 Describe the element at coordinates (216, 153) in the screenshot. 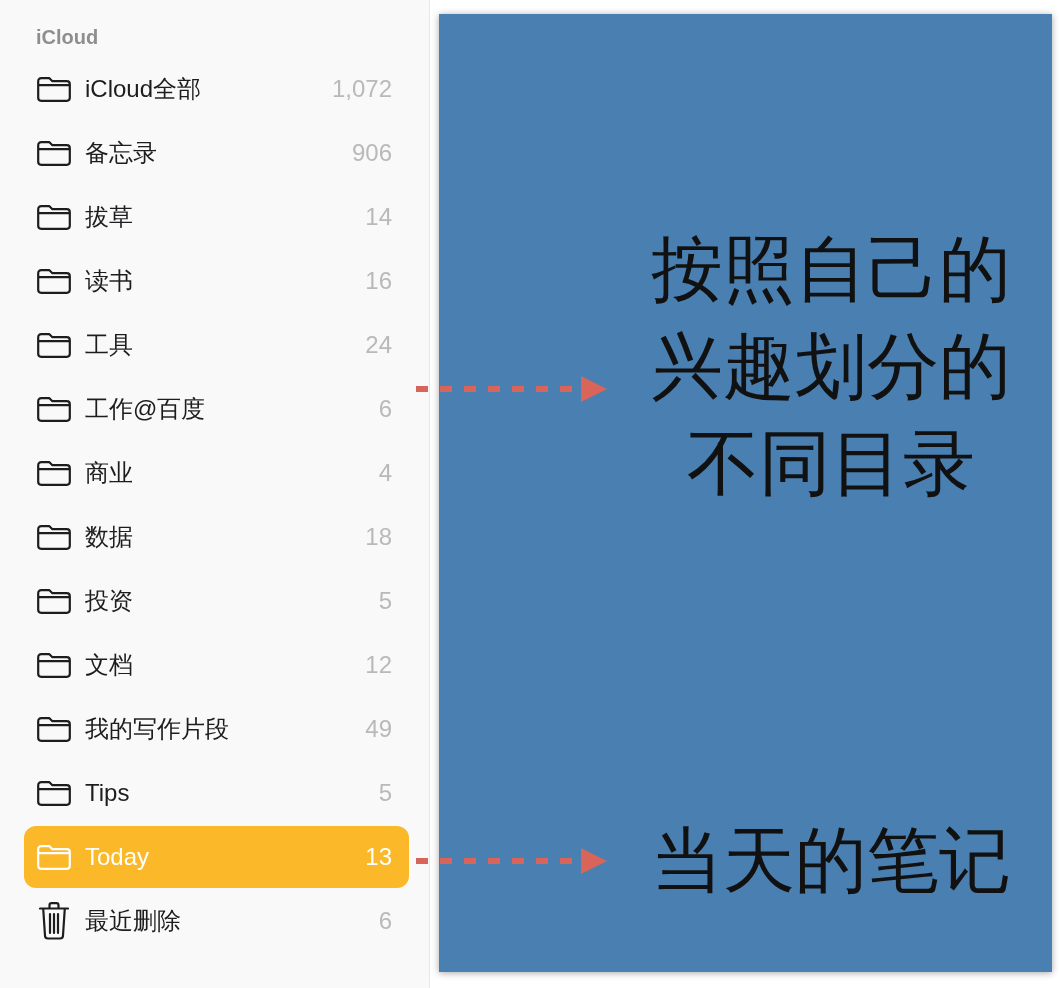

I see `sidebar-item: 备忘录 906` at that location.